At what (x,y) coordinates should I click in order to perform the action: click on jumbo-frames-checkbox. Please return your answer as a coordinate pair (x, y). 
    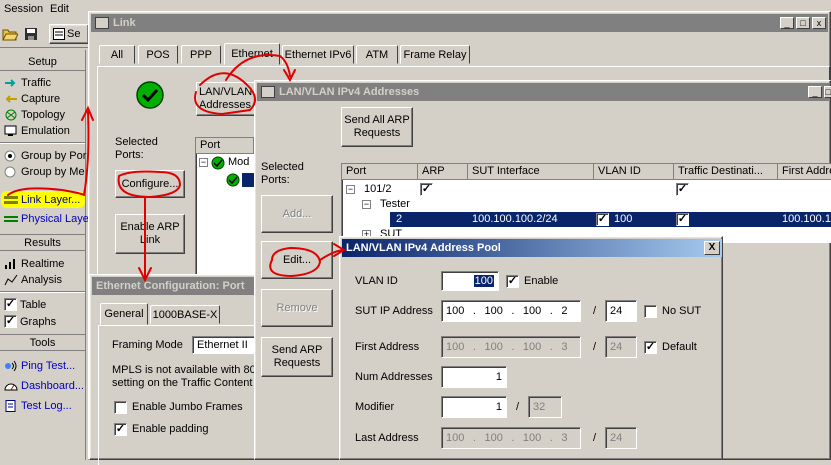
    Looking at the image, I should click on (120, 407).